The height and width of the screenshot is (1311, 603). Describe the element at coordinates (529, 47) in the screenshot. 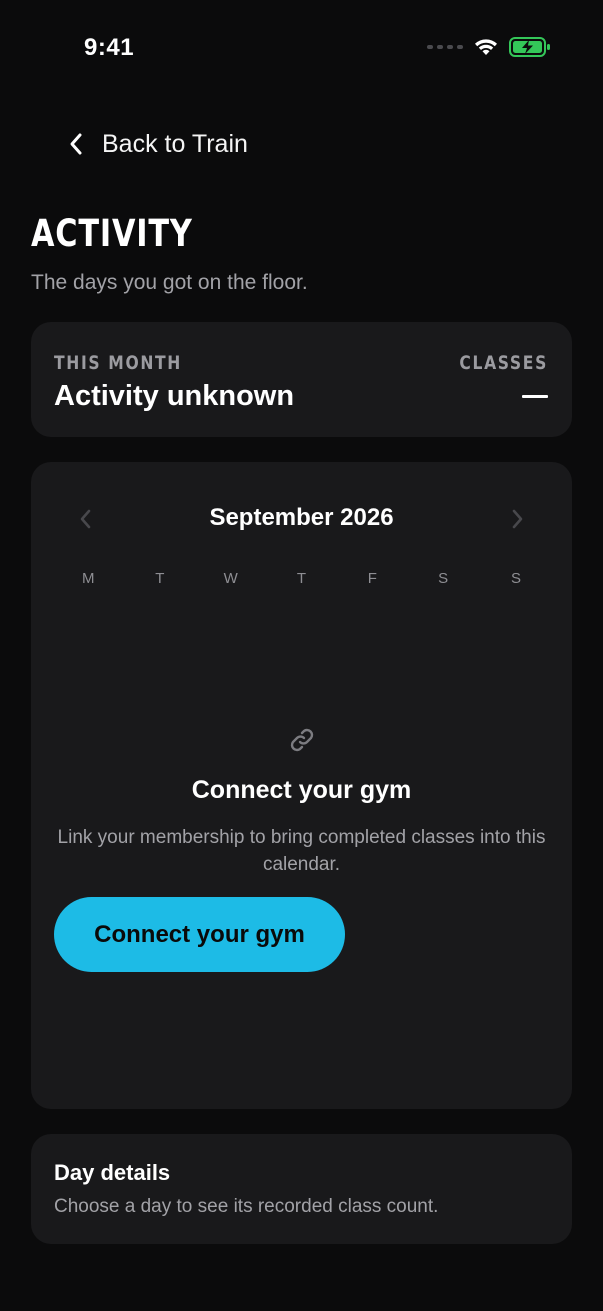

I see `battery-charging-icon` at that location.